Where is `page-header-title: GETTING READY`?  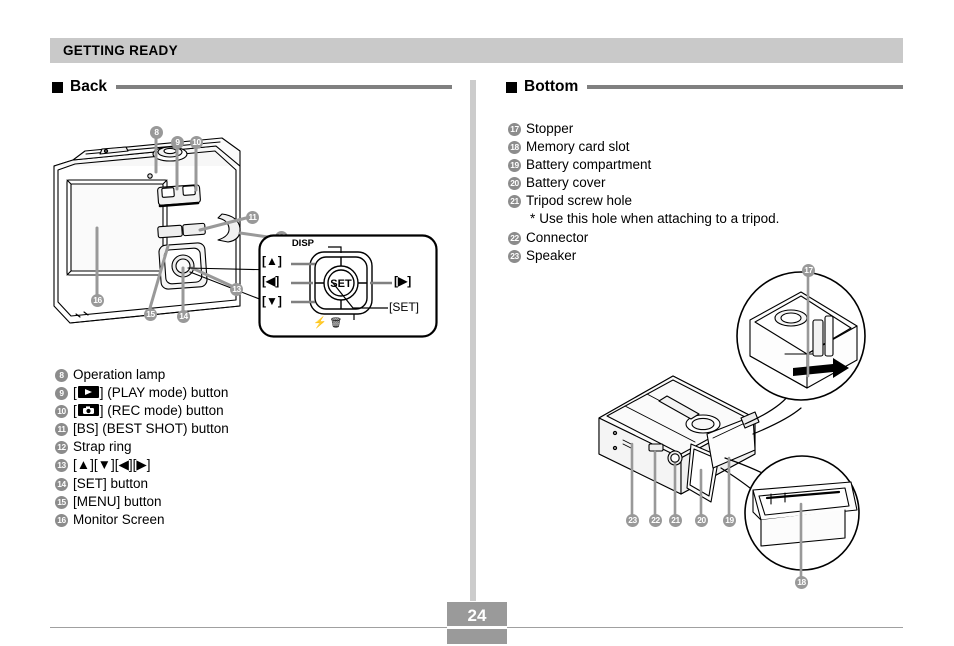
page-header-title: GETTING READY is located at coordinates (120, 50).